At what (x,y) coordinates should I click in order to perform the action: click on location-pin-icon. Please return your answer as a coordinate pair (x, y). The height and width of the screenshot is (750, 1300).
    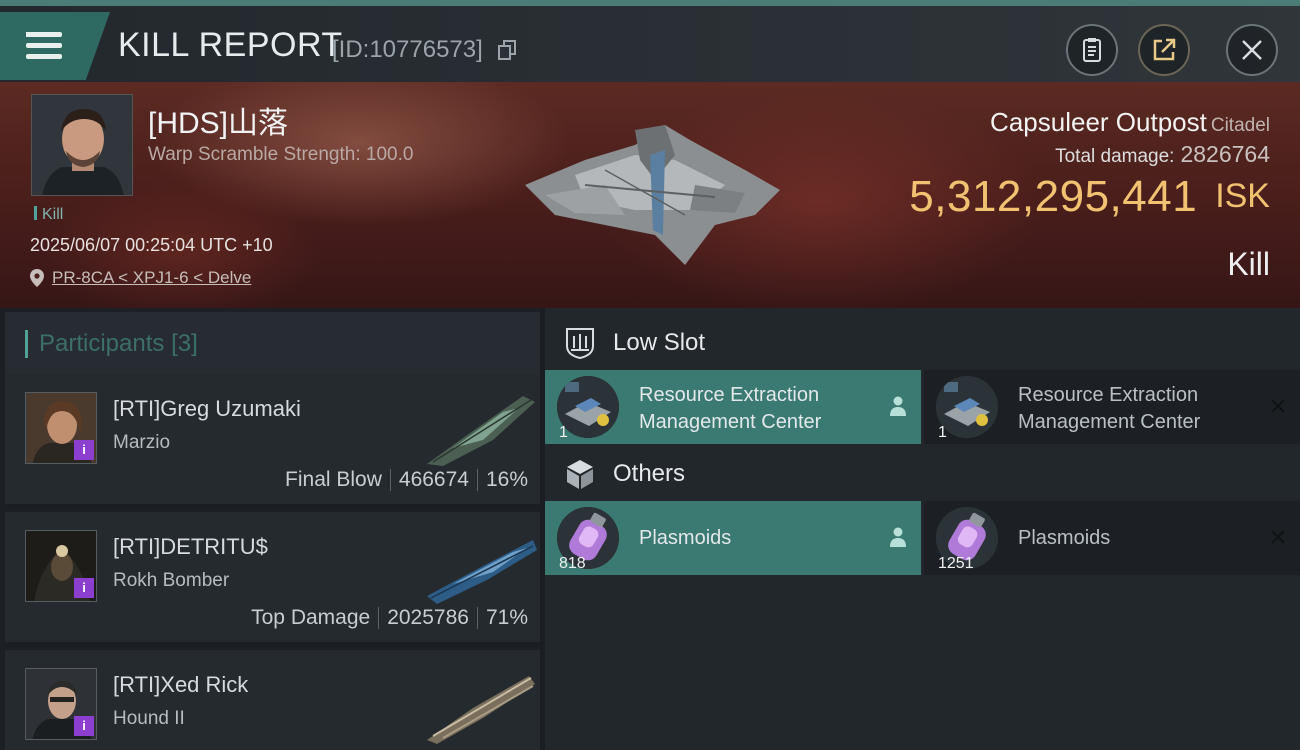
    Looking at the image, I should click on (37, 278).